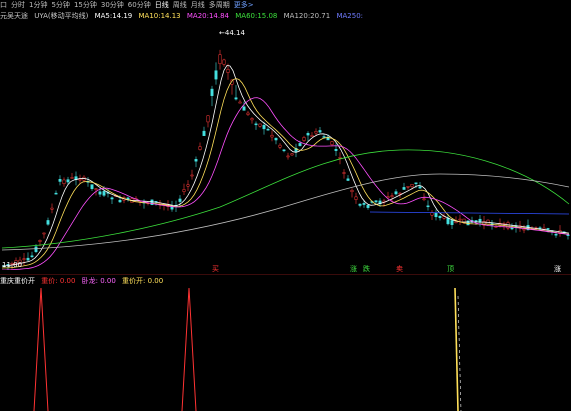 The image size is (571, 411). Describe the element at coordinates (18, 5) in the screenshot. I see `period-tab-1: 分时` at that location.